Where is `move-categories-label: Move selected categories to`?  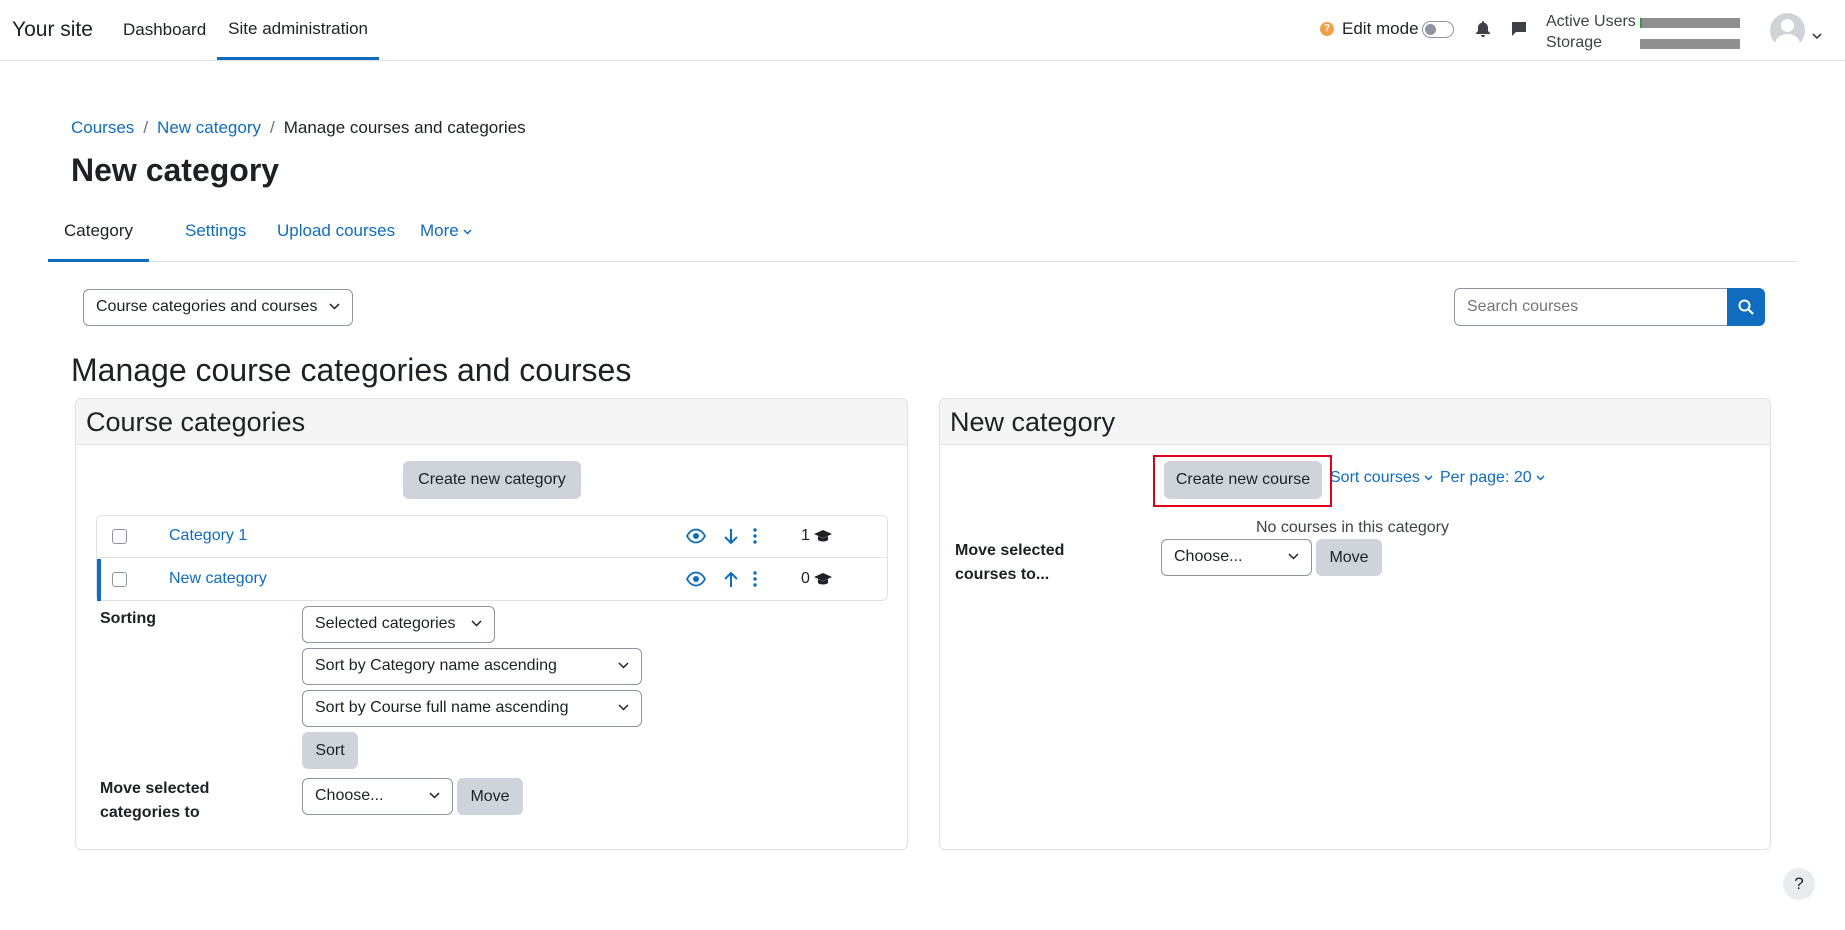
move-categories-label: Move selected categories to is located at coordinates (155, 800).